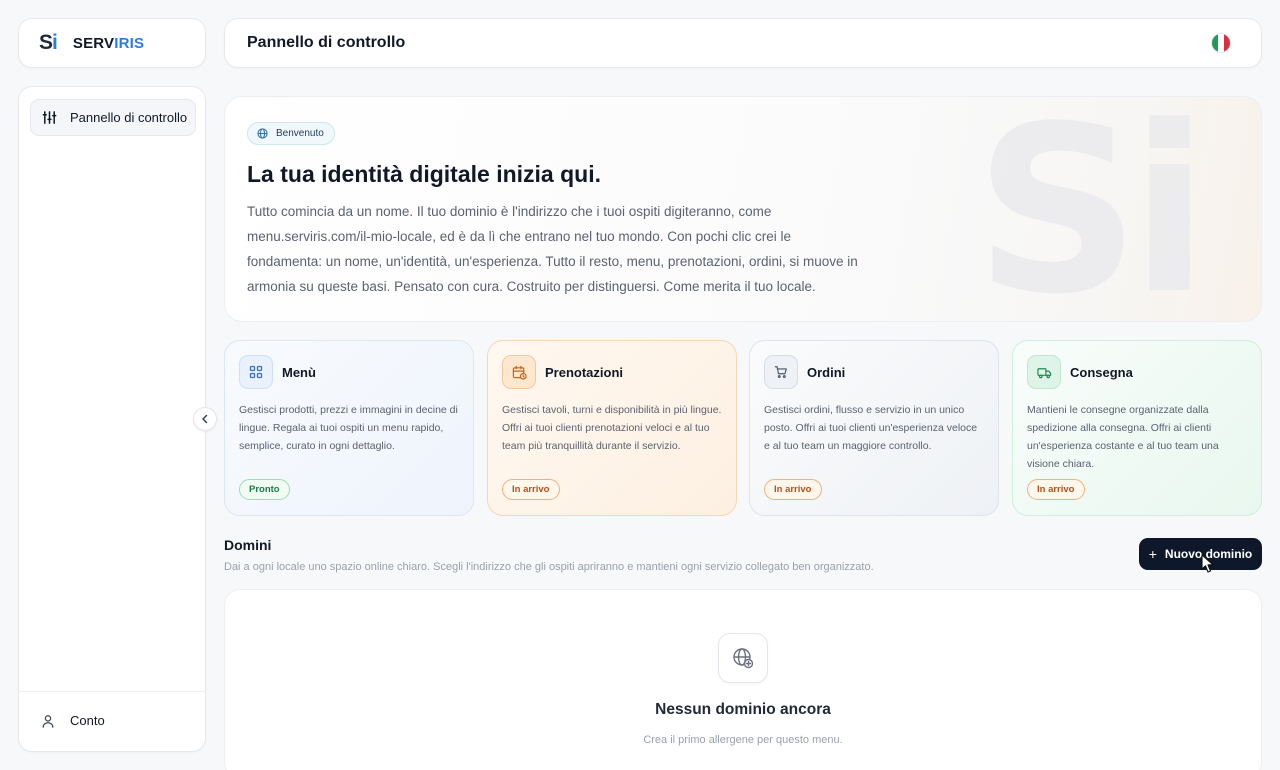 This screenshot has height=770, width=1280. Describe the element at coordinates (584, 372) in the screenshot. I see `feature-card-title: Prenotazioni` at that location.